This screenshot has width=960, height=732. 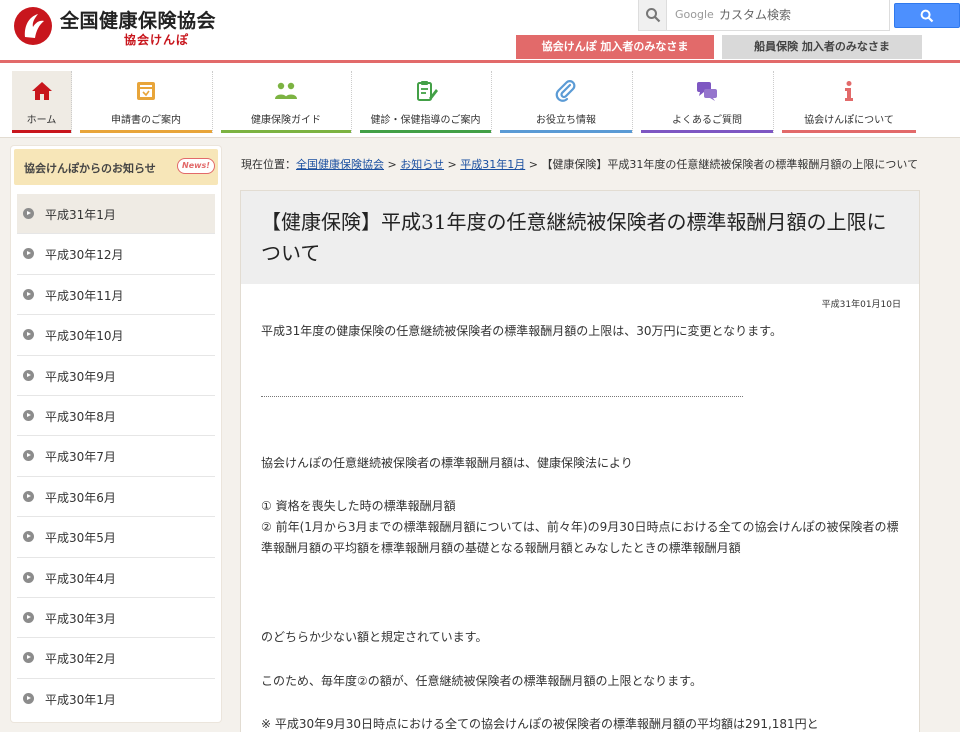 What do you see at coordinates (138, 21) in the screenshot?
I see `logo-title: 全国健康保険協会` at bounding box center [138, 21].